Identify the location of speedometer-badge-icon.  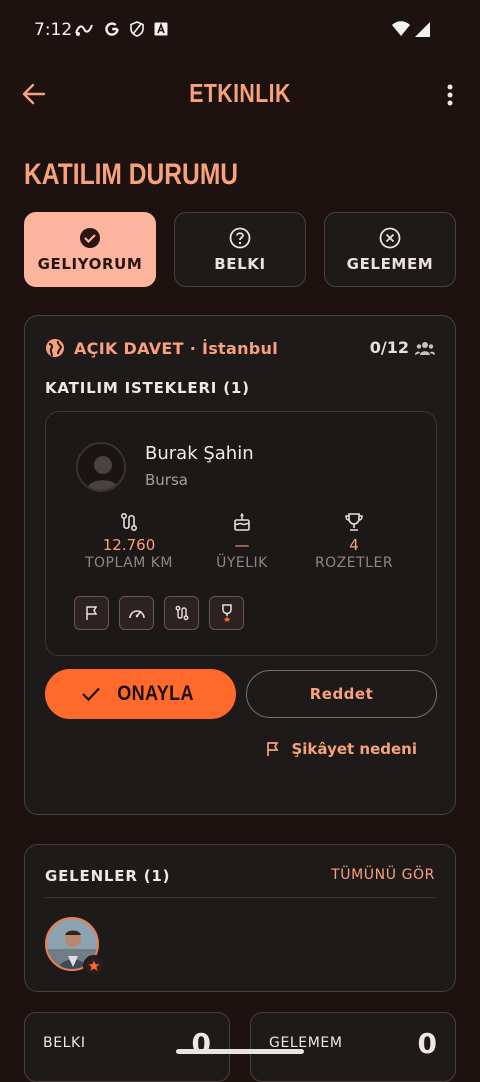
(136, 613).